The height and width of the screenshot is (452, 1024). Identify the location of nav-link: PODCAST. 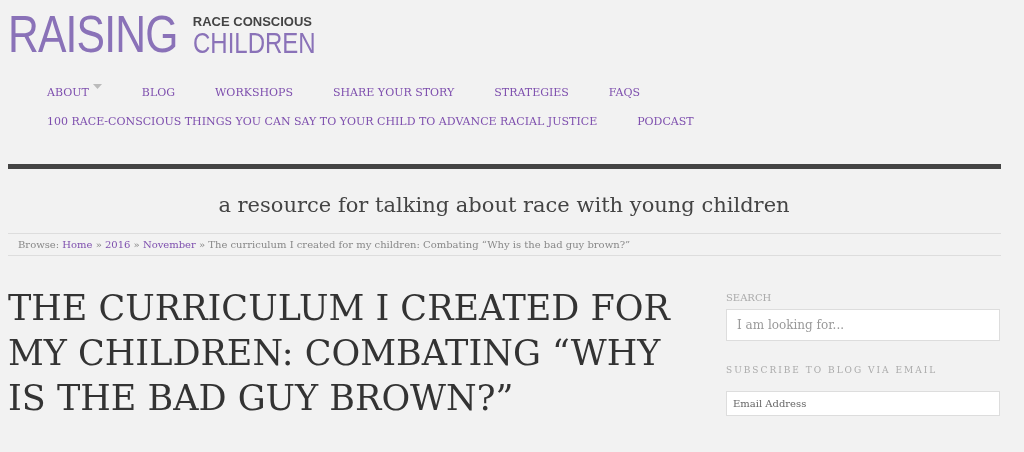
(665, 121).